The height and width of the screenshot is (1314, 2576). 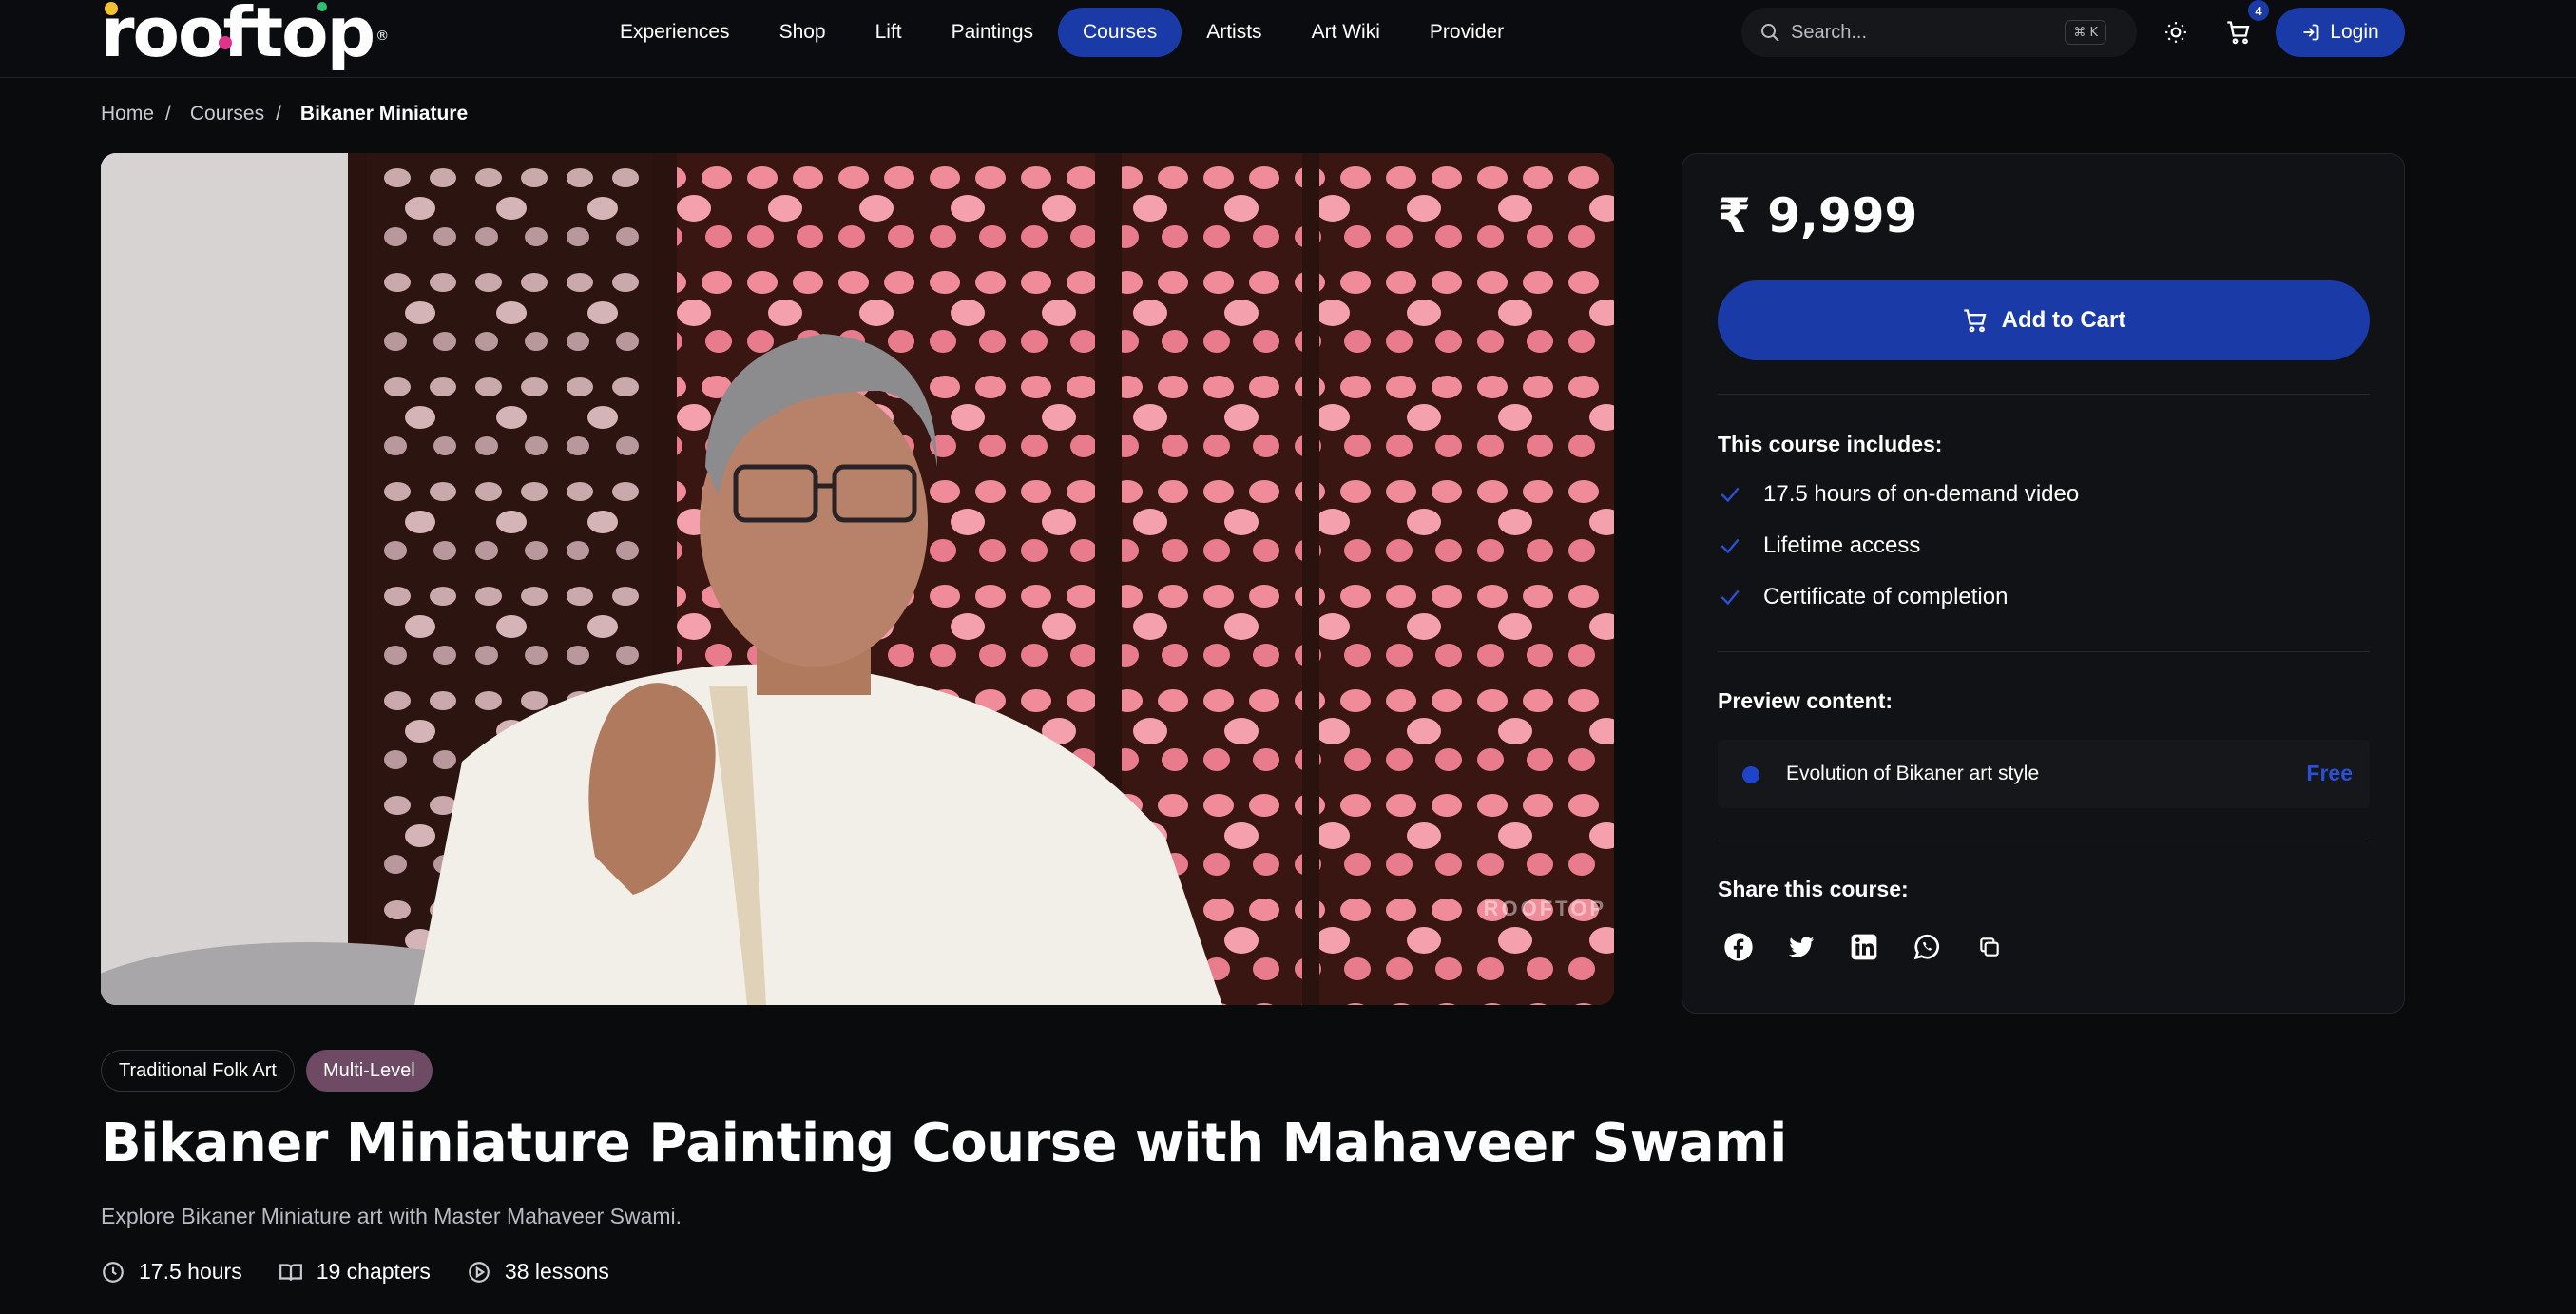 I want to click on include-item-label: 17.5 hours of on-demand video, so click(x=1922, y=494).